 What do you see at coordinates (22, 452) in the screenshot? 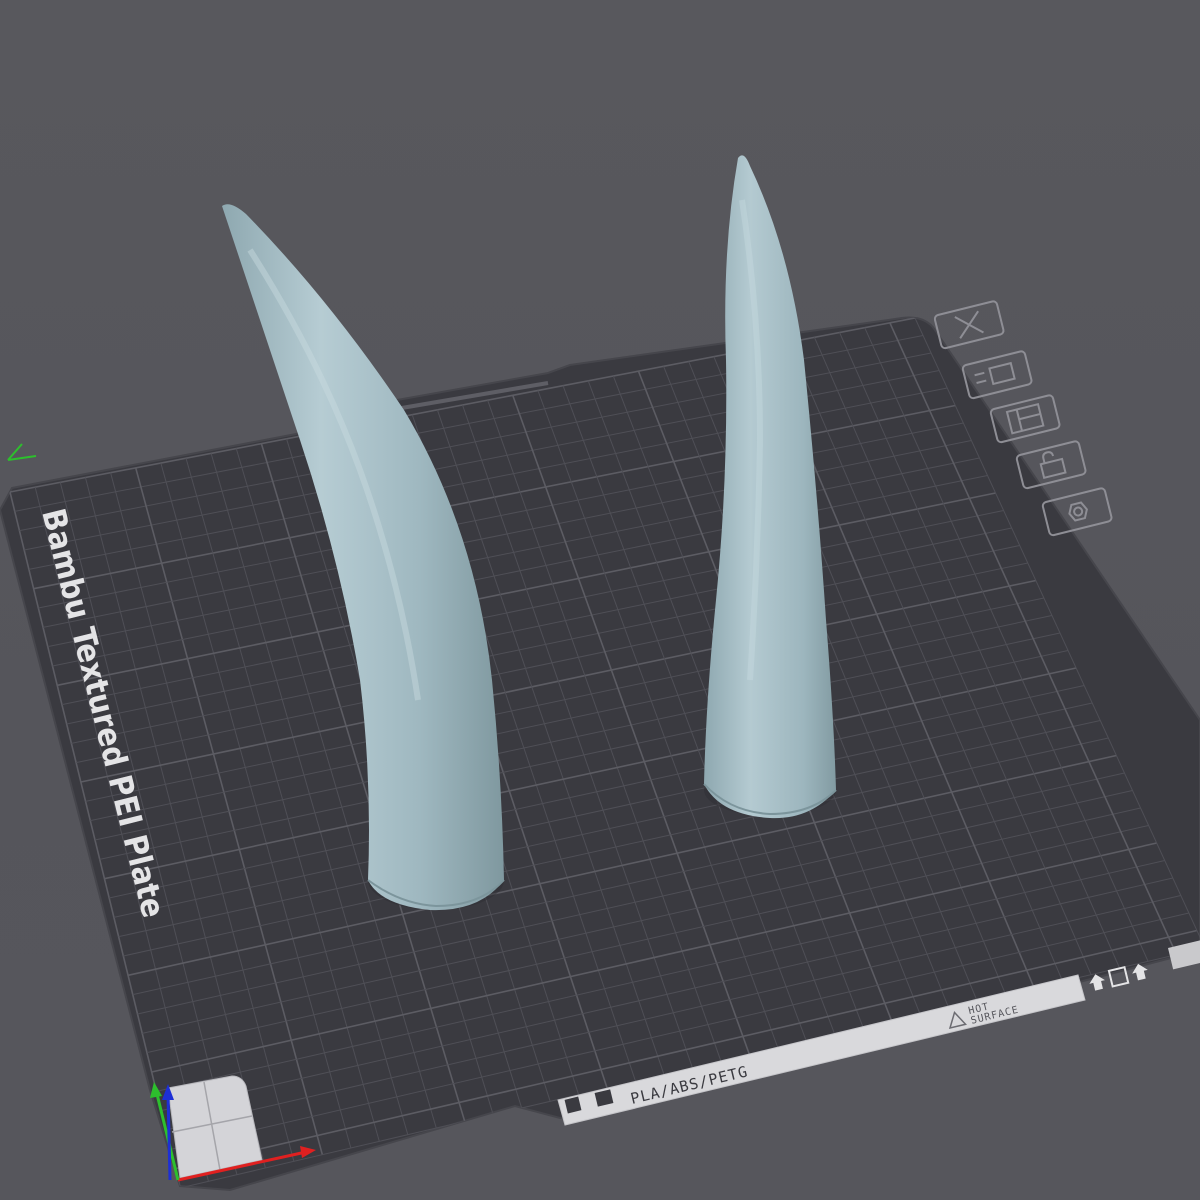
I see `measure-marker-icon` at bounding box center [22, 452].